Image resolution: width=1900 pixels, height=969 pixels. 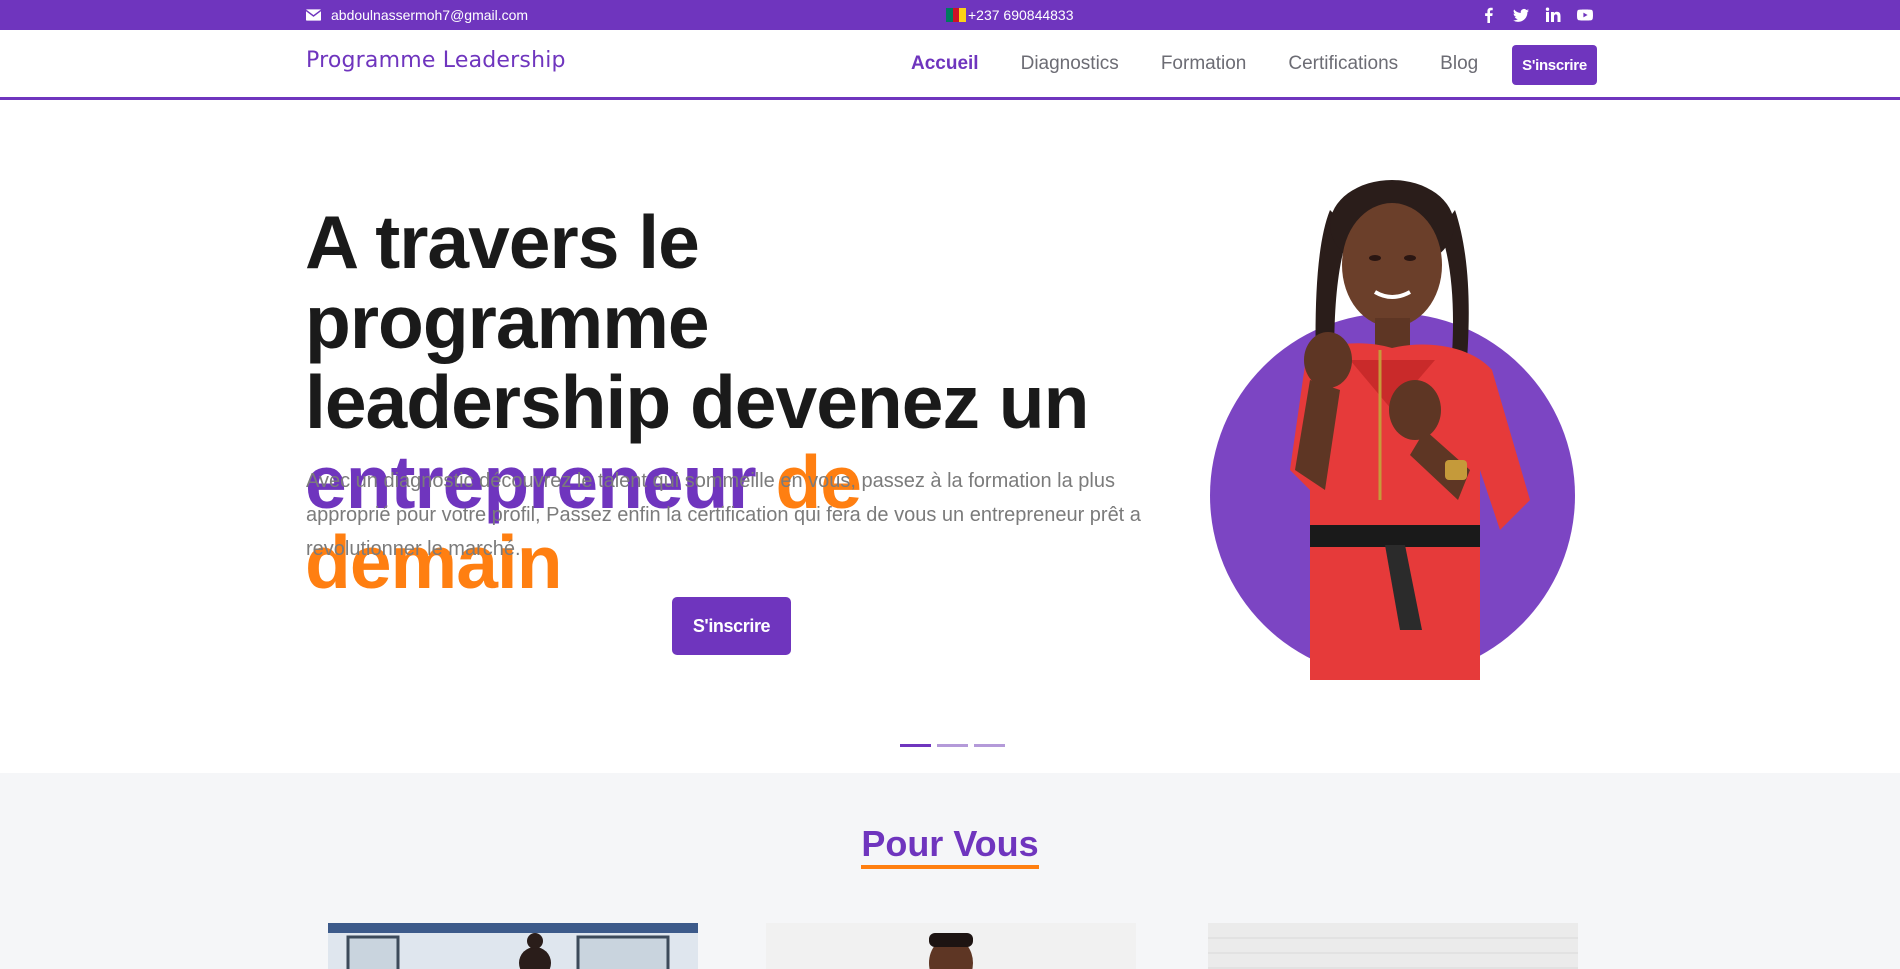 What do you see at coordinates (1553, 15) in the screenshot?
I see `linkedin-icon` at bounding box center [1553, 15].